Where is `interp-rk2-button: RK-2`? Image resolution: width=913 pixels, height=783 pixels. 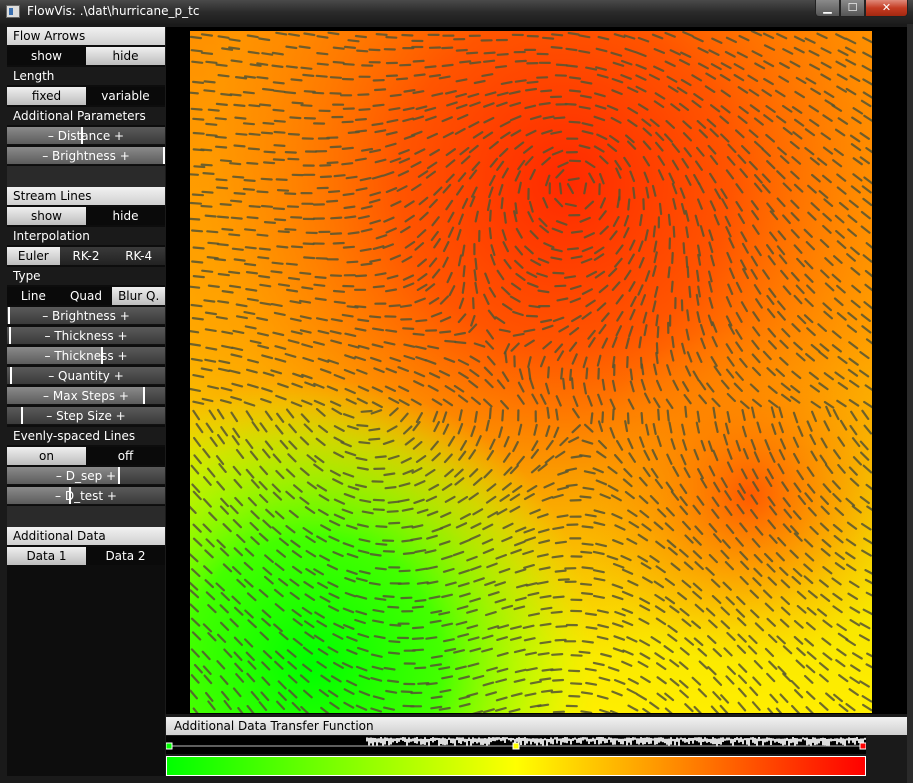
interp-rk2-button: RK-2 is located at coordinates (86, 256).